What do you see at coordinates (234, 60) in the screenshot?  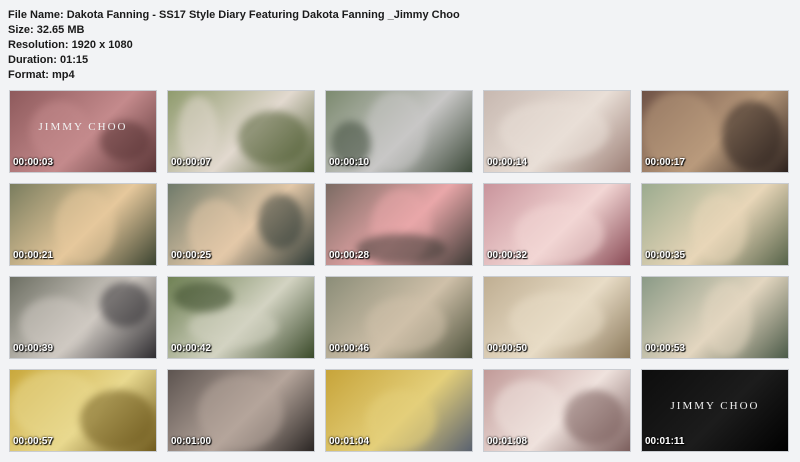 I see `duration-line: Duration: 01:15` at bounding box center [234, 60].